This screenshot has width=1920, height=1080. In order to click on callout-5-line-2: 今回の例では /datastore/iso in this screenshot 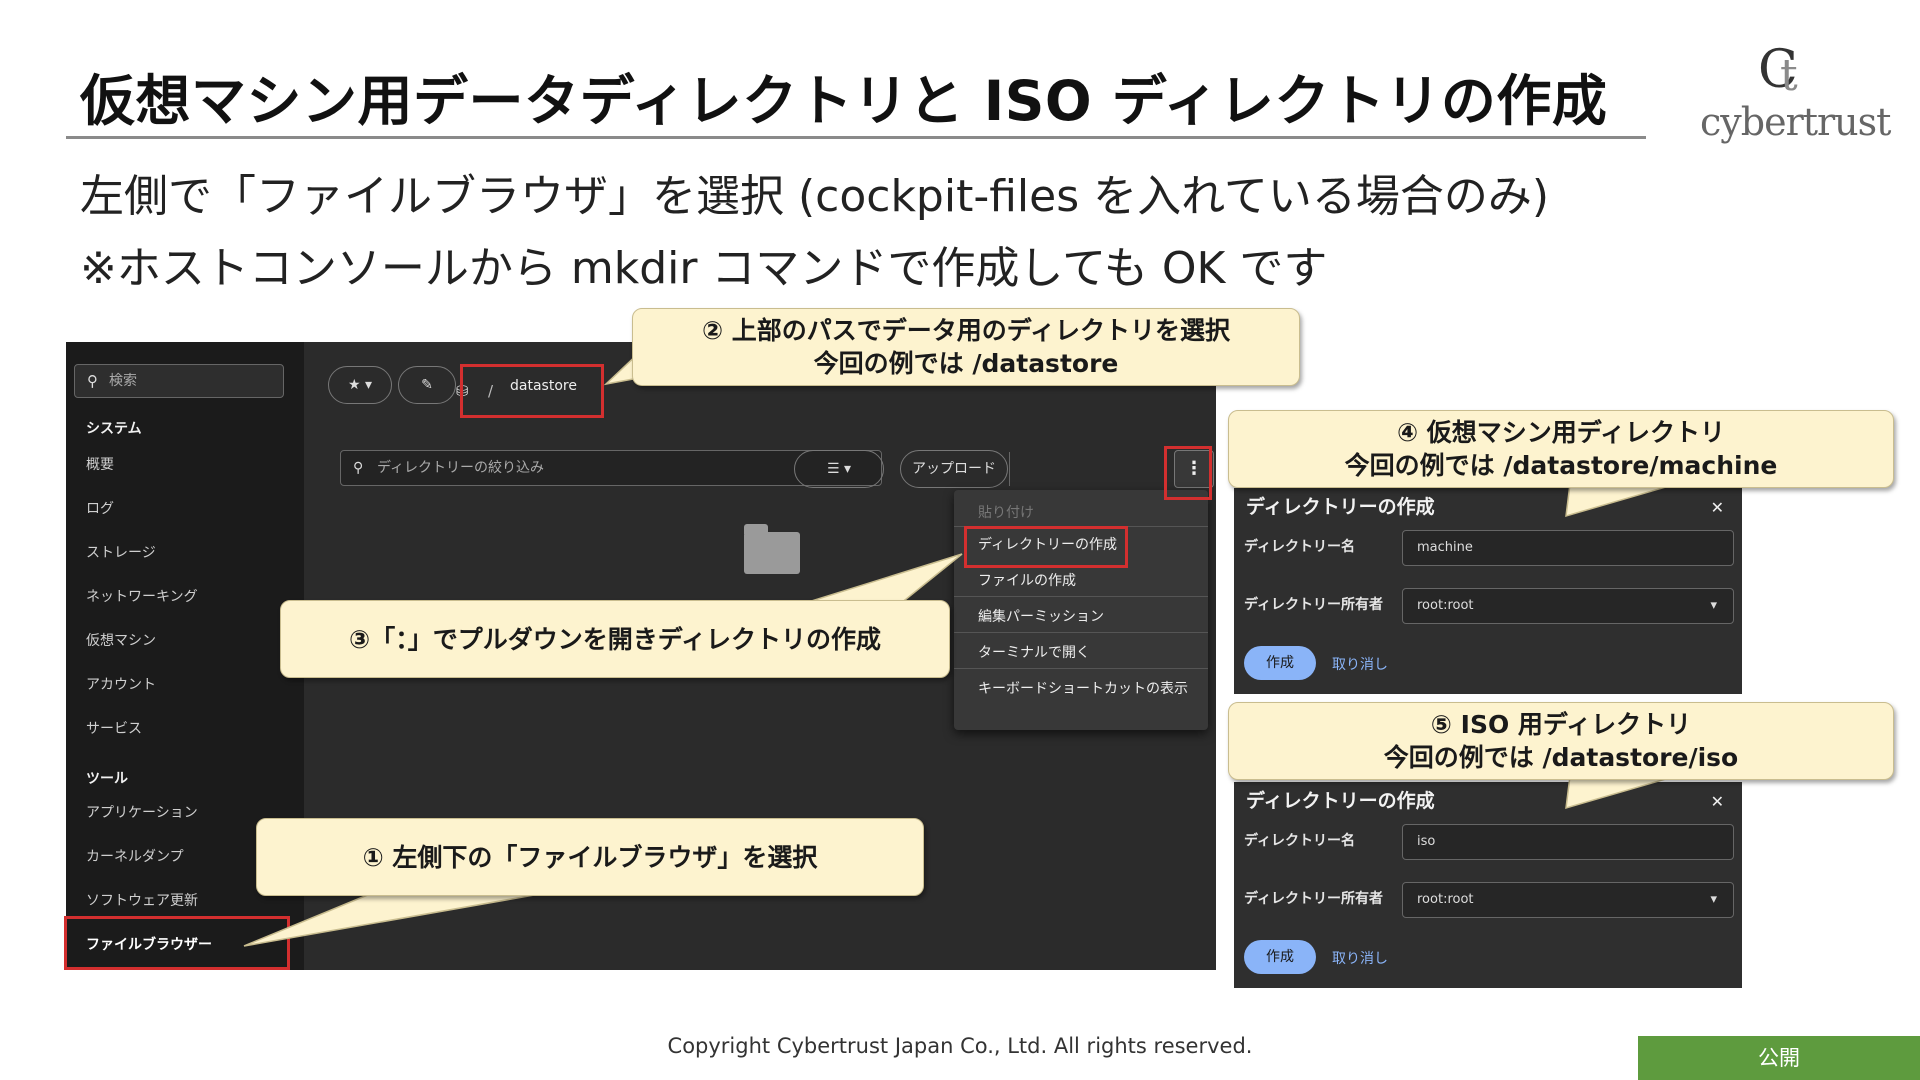, I will do `click(1561, 757)`.